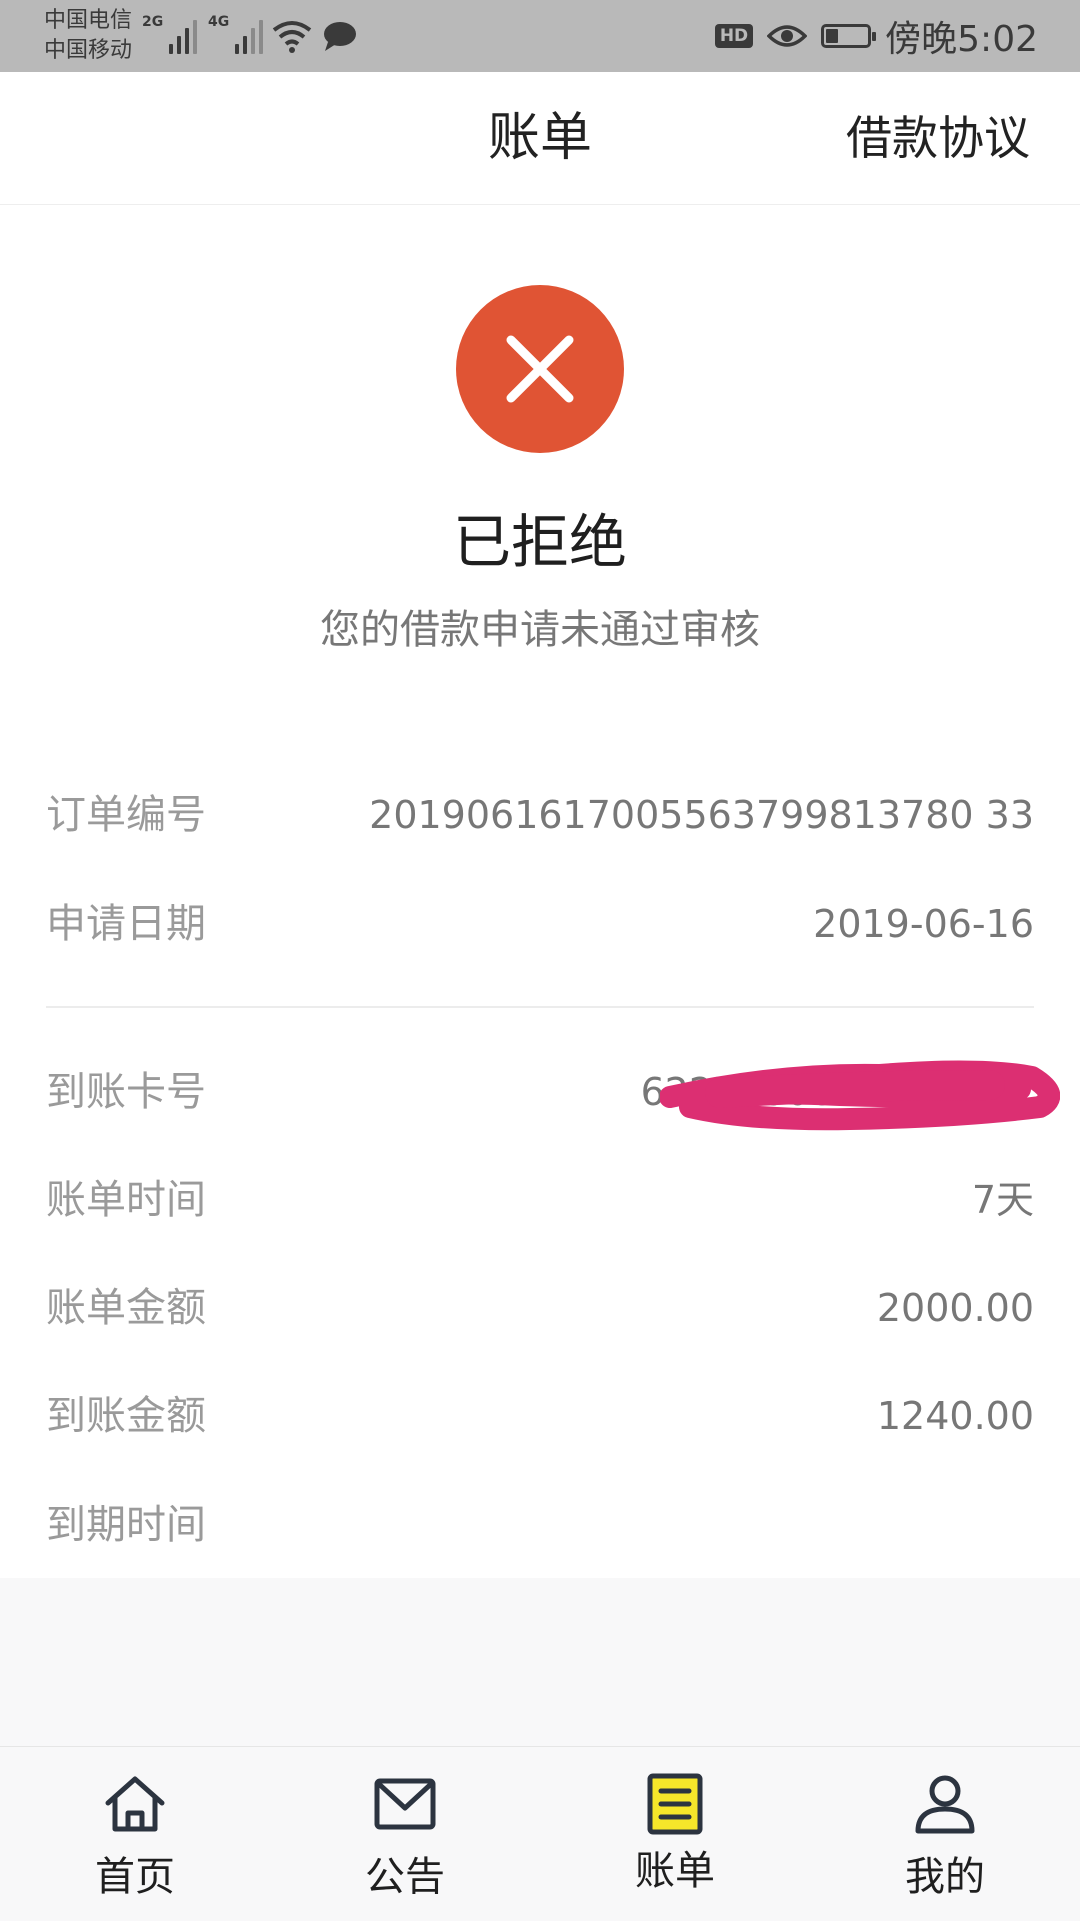  I want to click on detail-row-bill-period: 账单时间 7天, so click(540, 1200).